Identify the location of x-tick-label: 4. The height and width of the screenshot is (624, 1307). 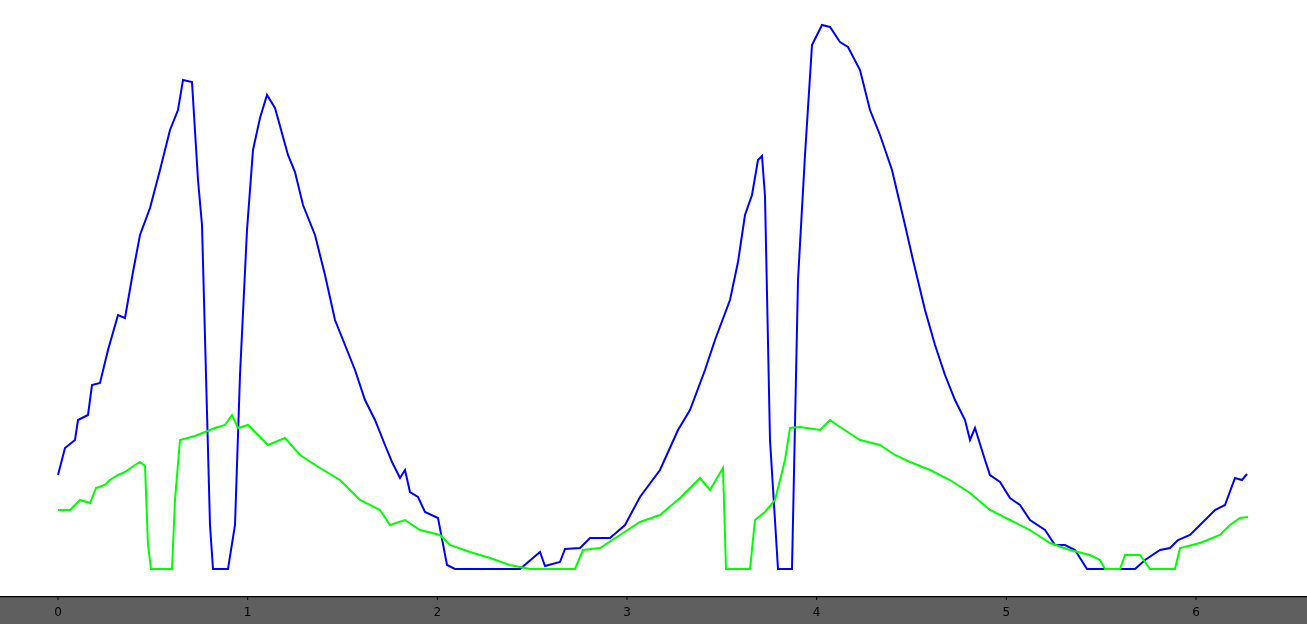
(816, 612).